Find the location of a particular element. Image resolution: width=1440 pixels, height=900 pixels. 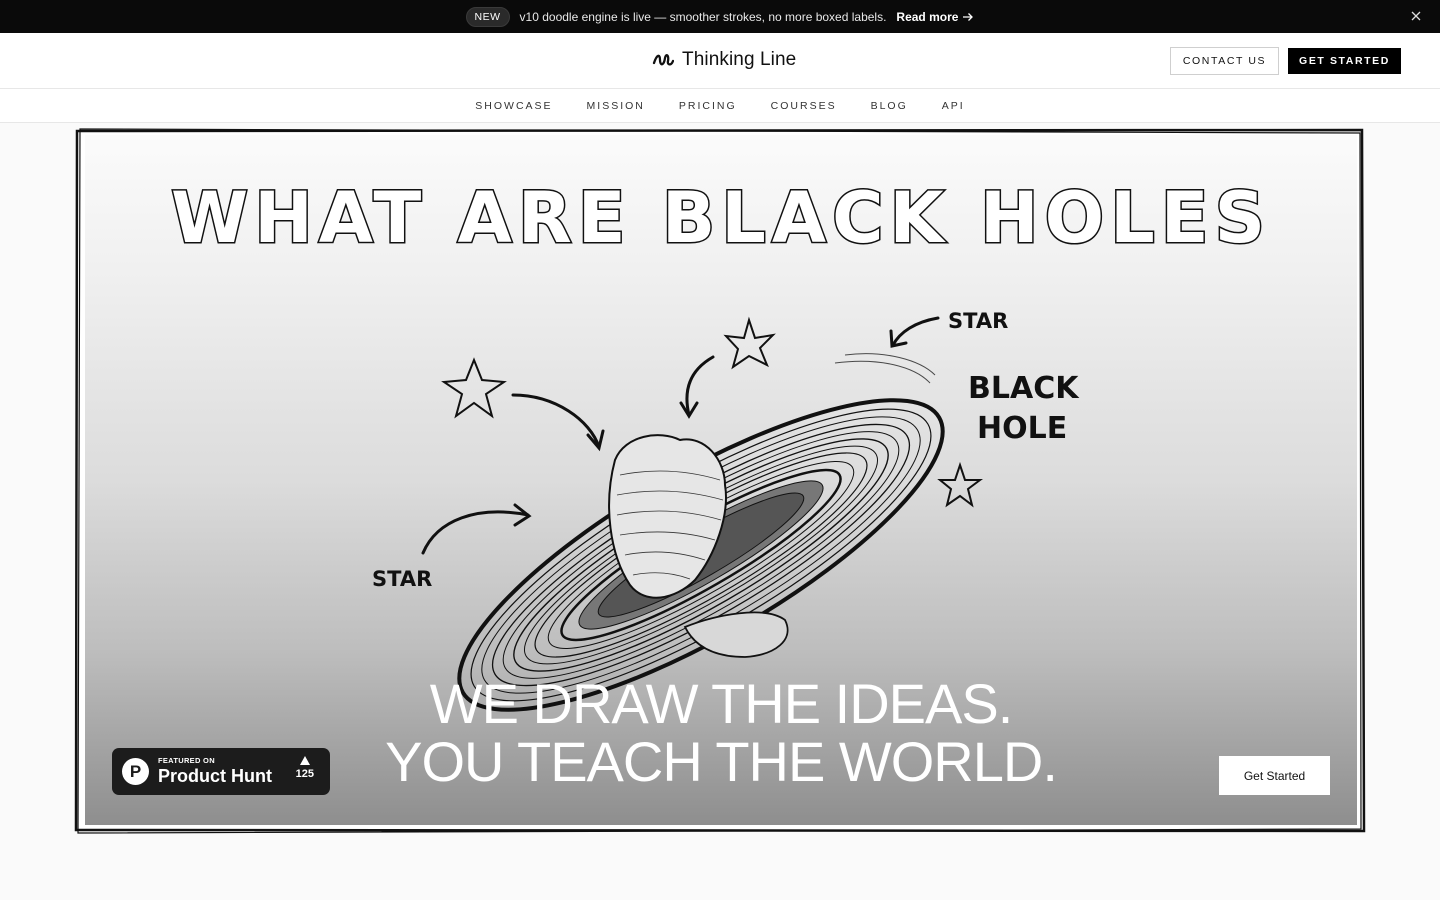

ph-name: Product Hunt is located at coordinates (215, 776).